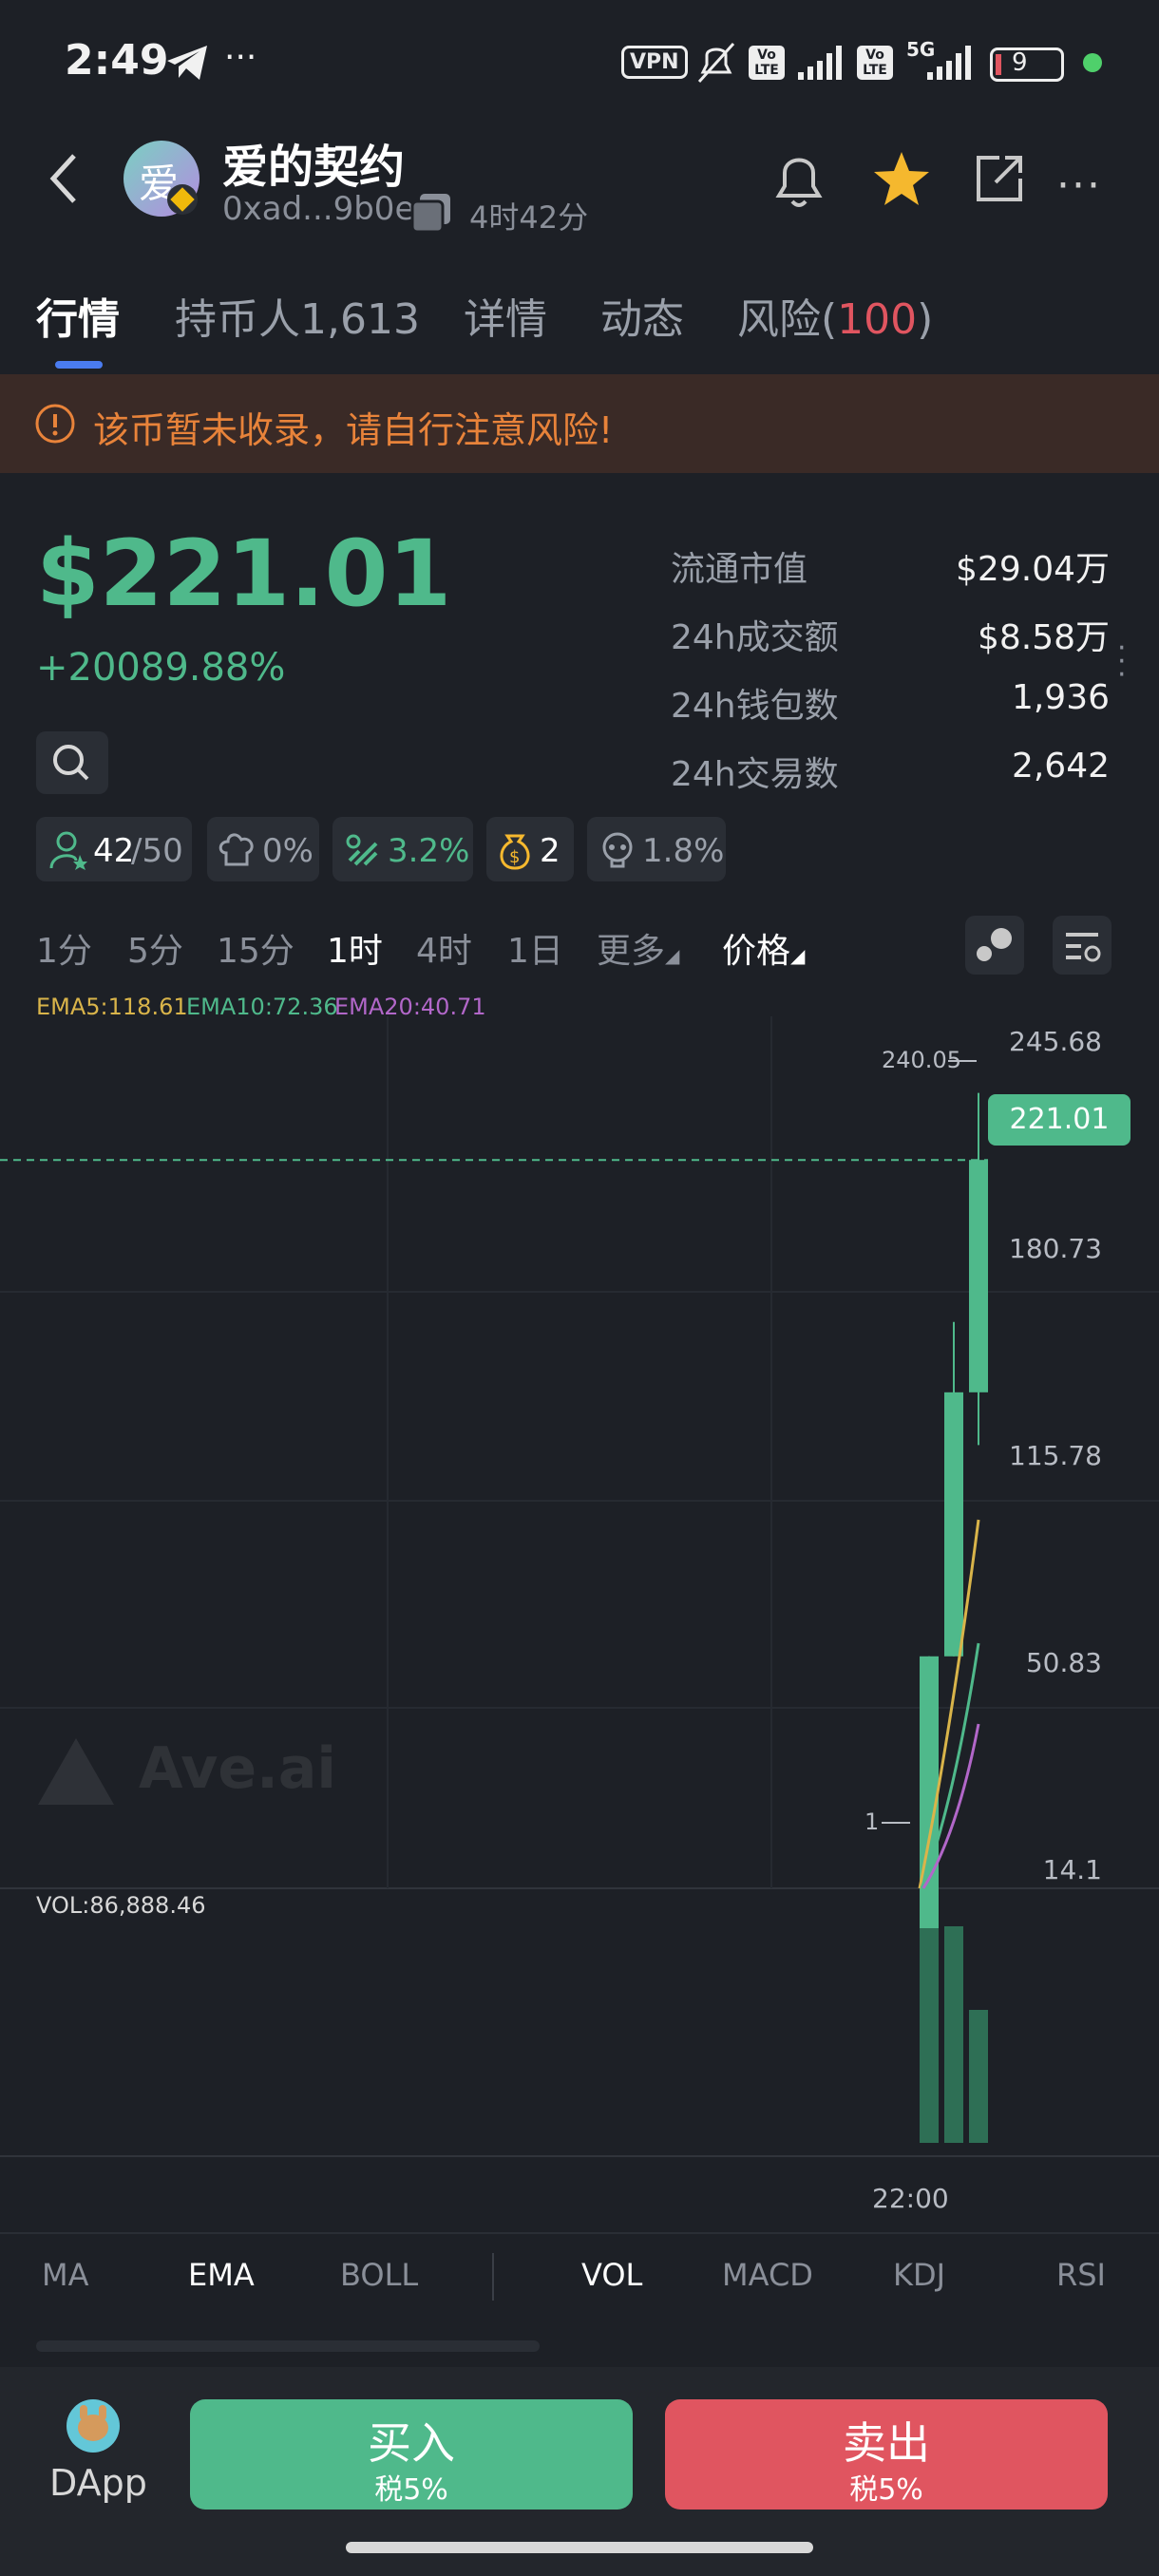 Image resolution: width=1159 pixels, height=2576 pixels. I want to click on chip-sniper: 1.8%, so click(656, 849).